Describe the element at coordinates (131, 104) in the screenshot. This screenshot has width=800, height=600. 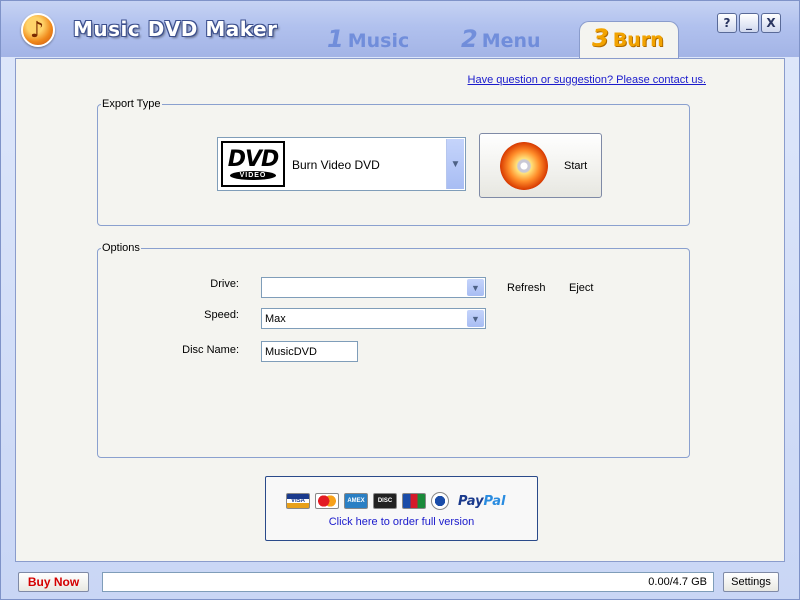
I see `export-type-legend: Export Type` at that location.